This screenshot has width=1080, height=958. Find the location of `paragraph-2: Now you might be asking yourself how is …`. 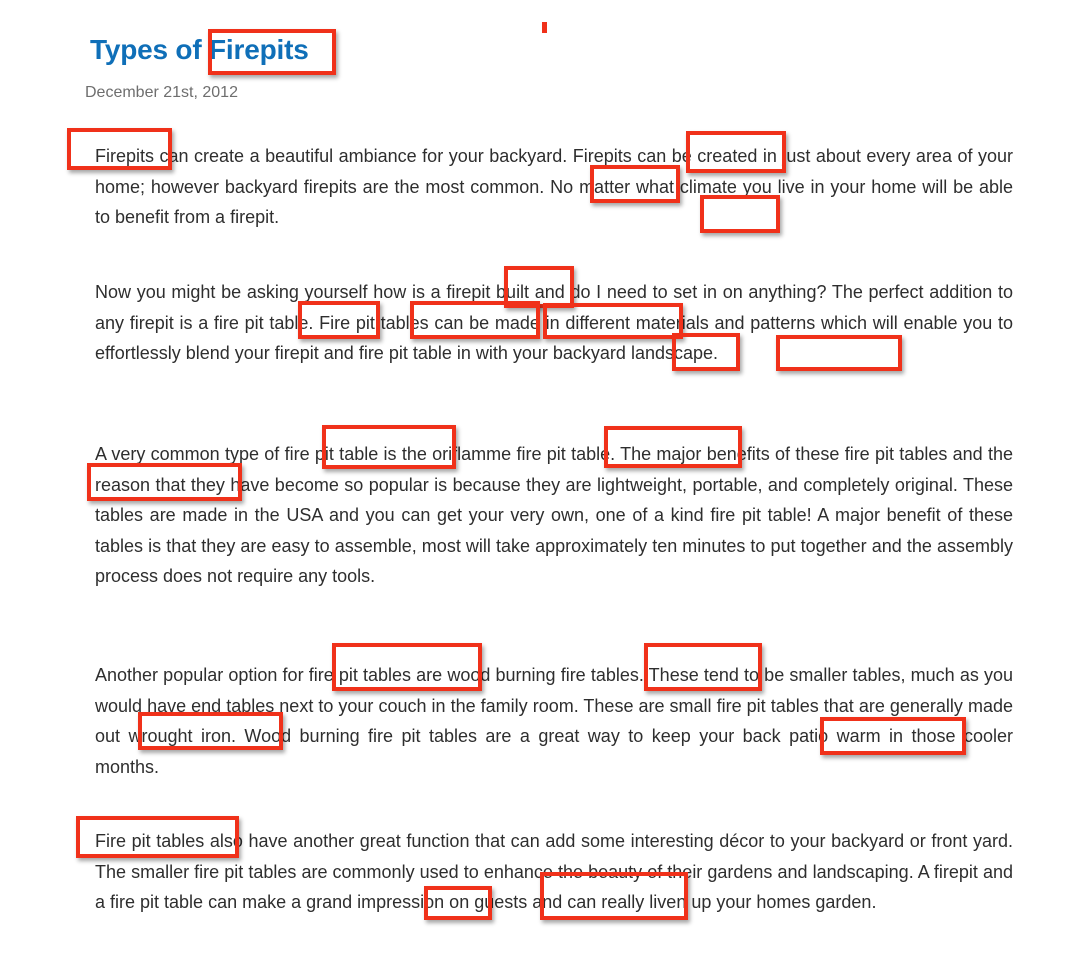

paragraph-2: Now you might be asking yourself how is … is located at coordinates (554, 322).